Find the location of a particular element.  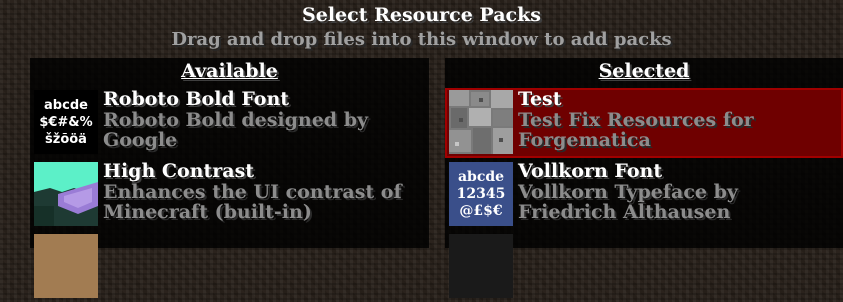

selected-header: Selected is located at coordinates (644, 71).